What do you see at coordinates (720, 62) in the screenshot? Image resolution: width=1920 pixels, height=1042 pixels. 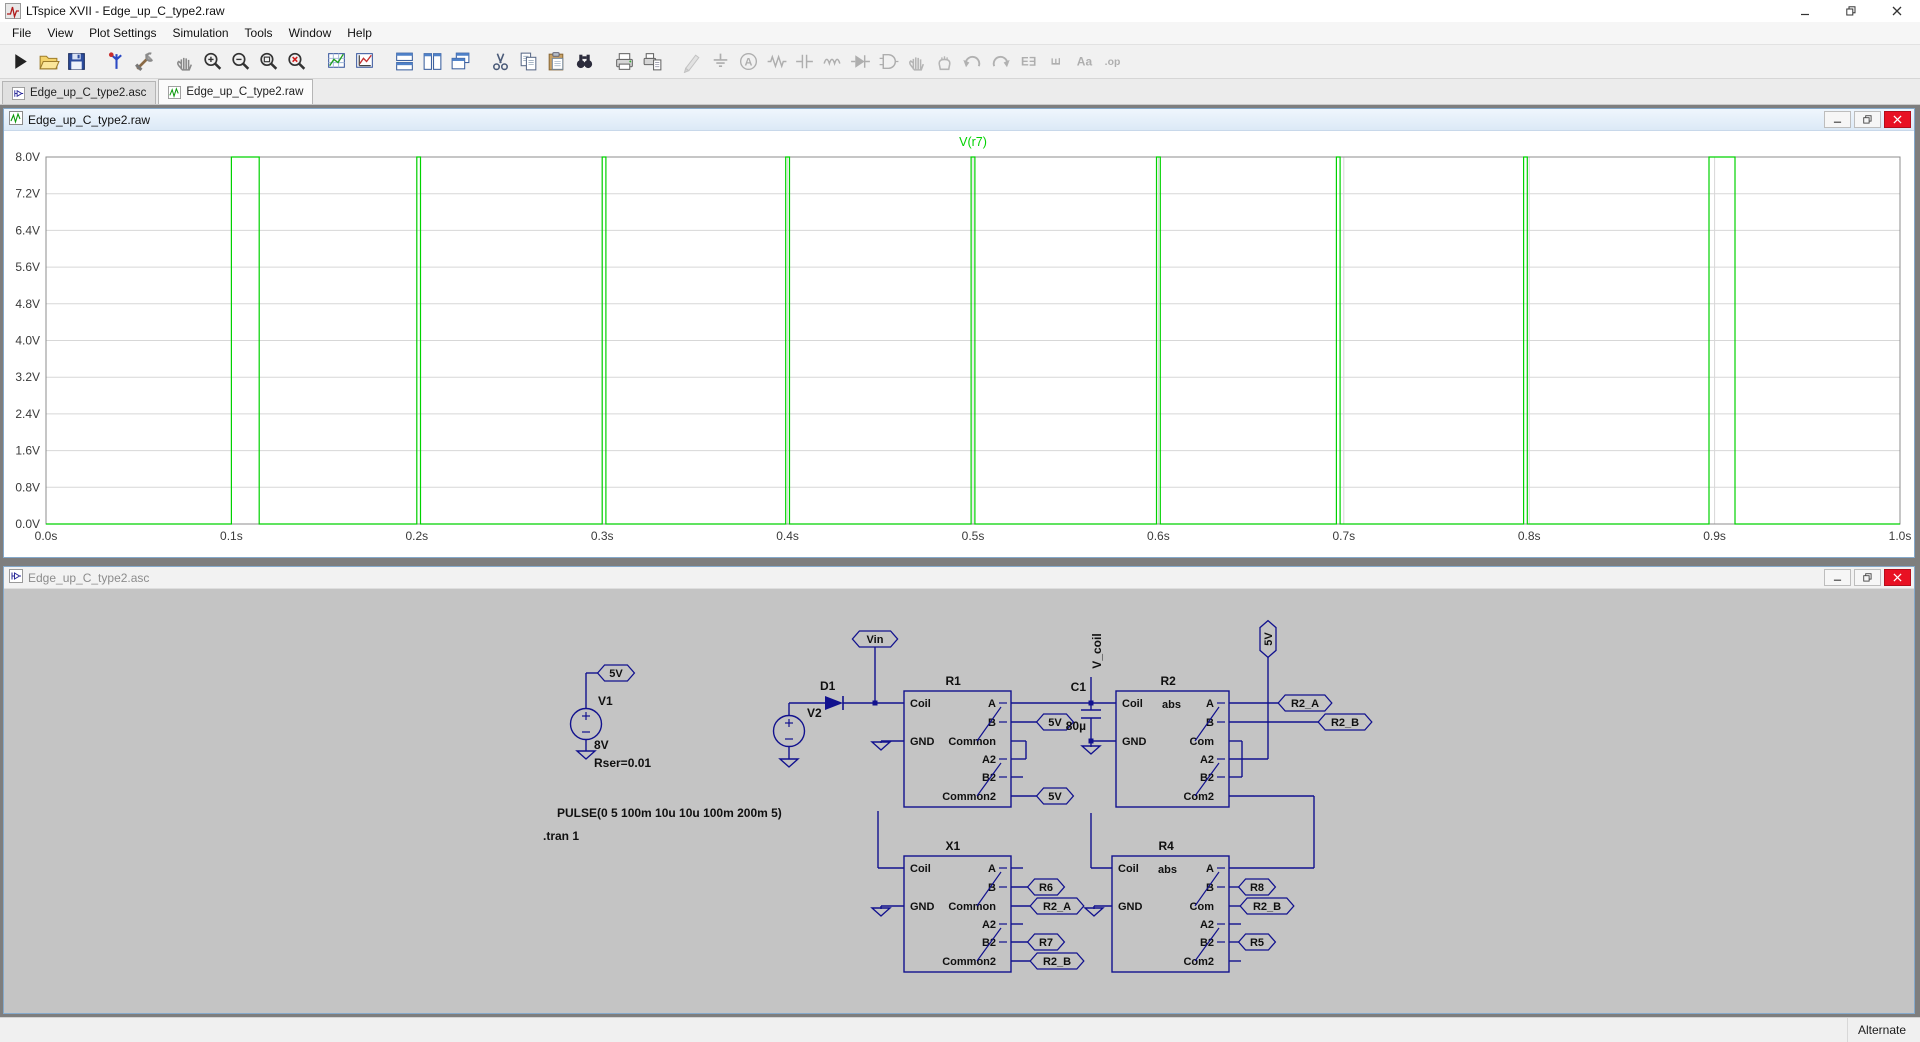 I see `ground-icon` at bounding box center [720, 62].